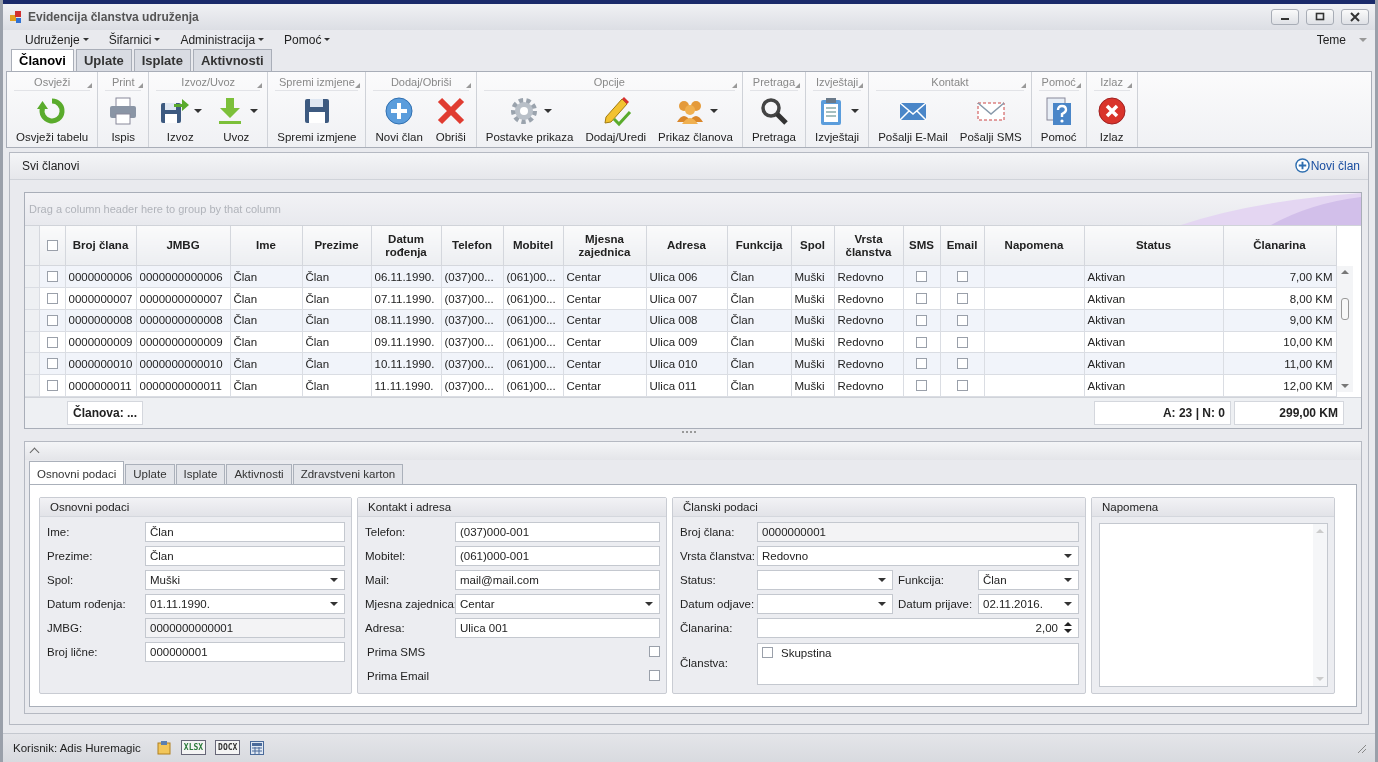  What do you see at coordinates (472, 245) in the screenshot?
I see `column-header: Telefon` at bounding box center [472, 245].